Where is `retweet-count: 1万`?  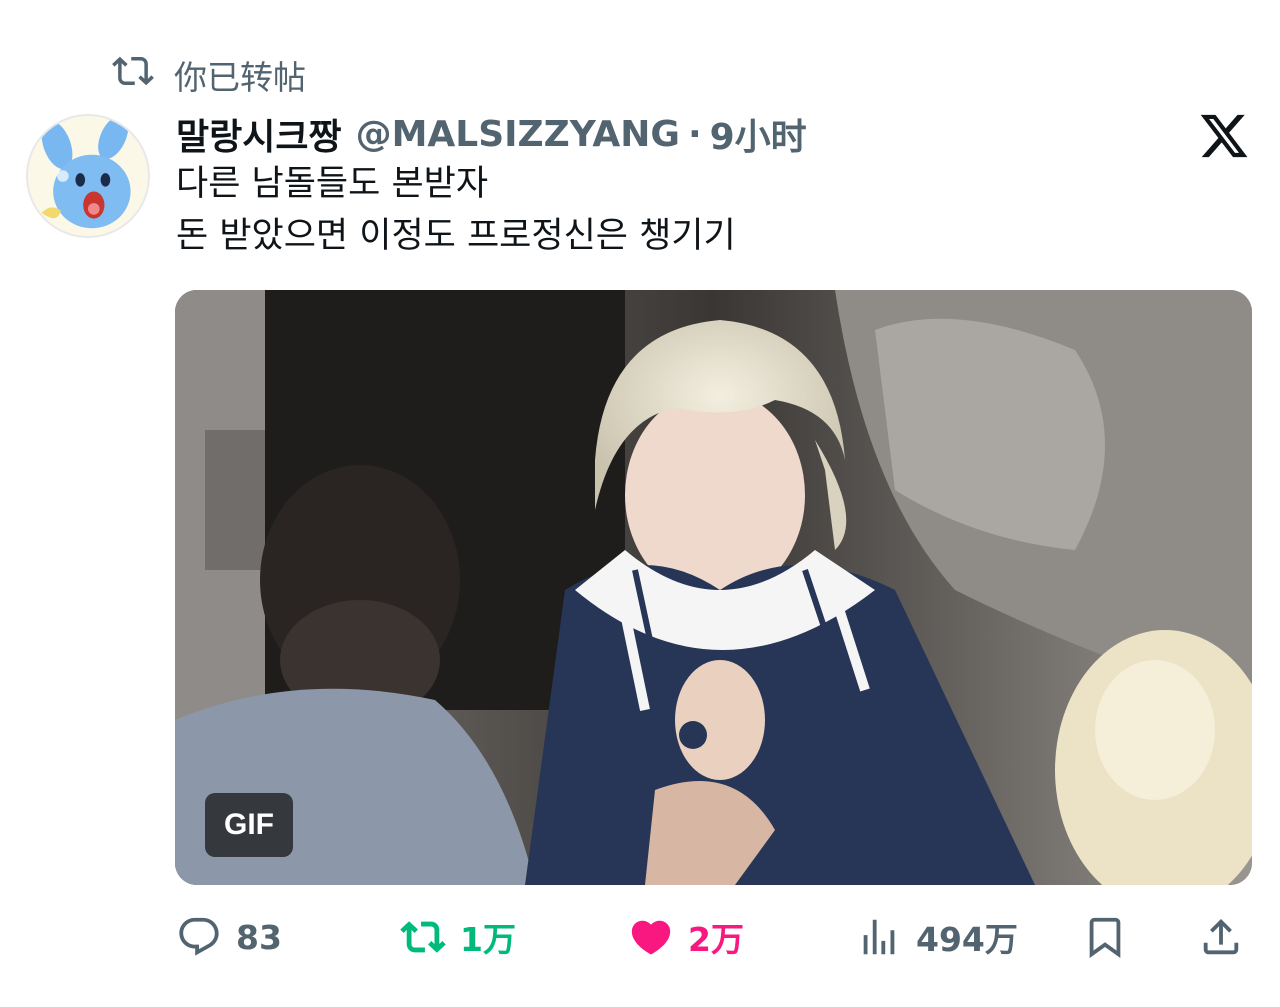
retweet-count: 1万 is located at coordinates (488, 939).